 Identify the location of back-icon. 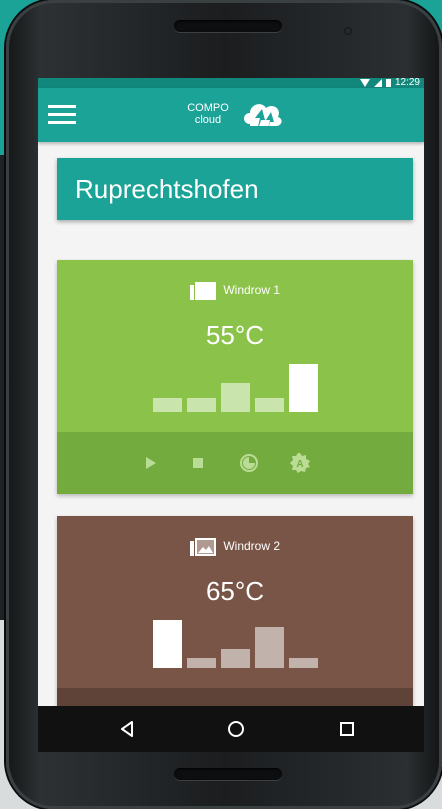
(127, 729).